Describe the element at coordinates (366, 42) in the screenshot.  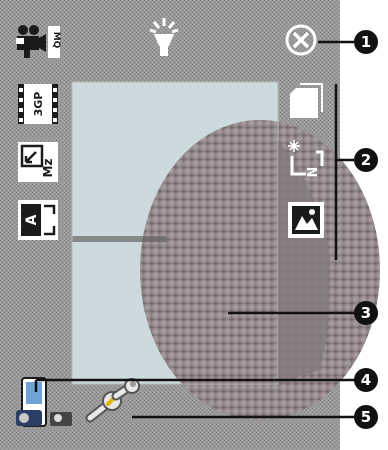
I see `callout-1: 1` at that location.